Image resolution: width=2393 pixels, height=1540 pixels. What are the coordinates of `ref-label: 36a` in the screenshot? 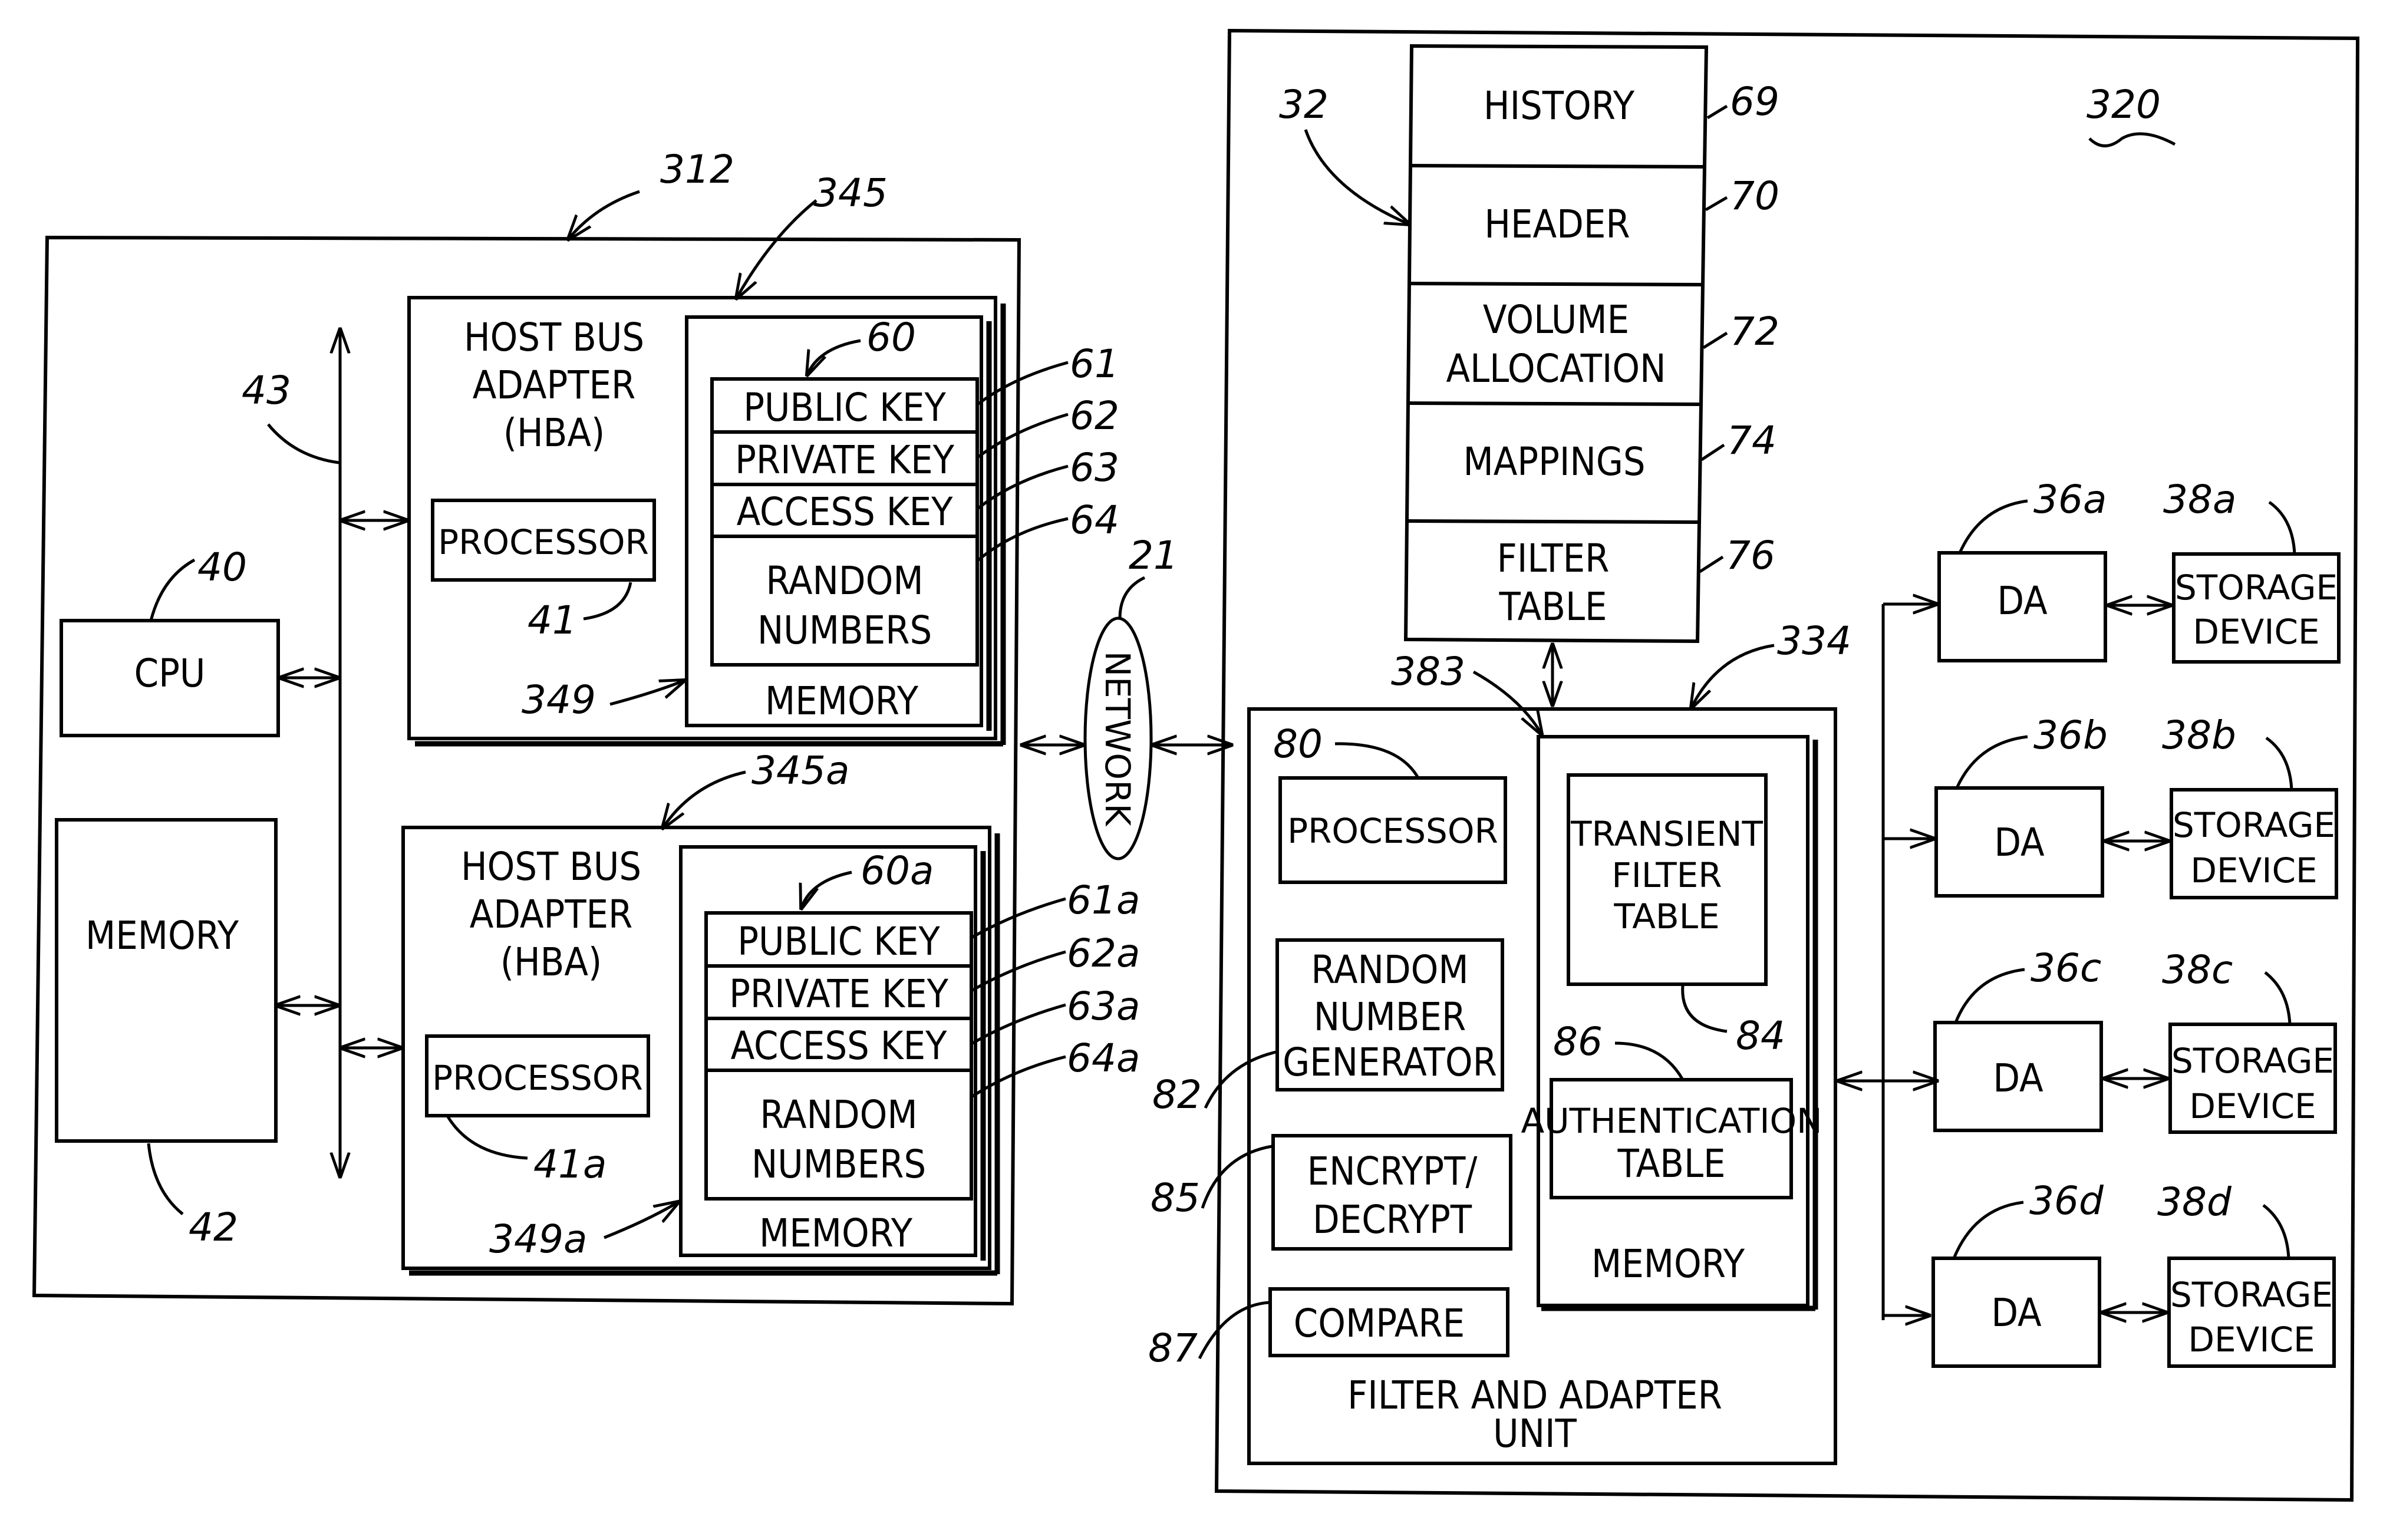 It's located at (2070, 499).